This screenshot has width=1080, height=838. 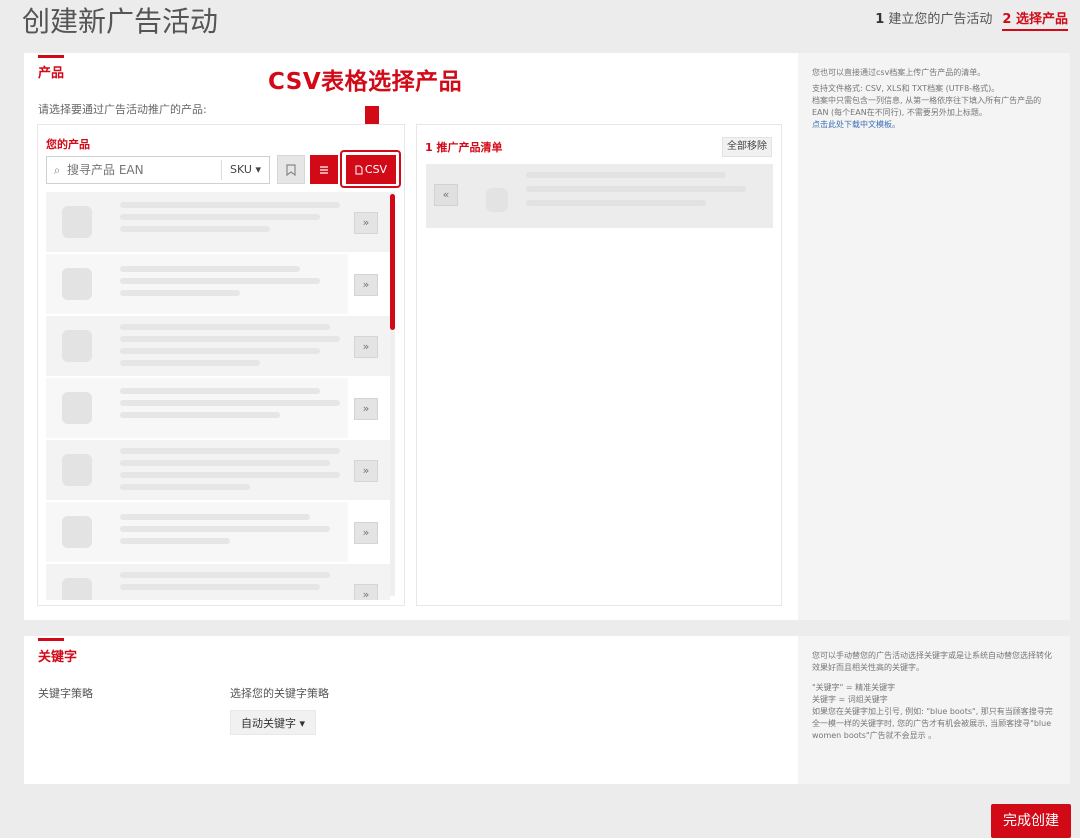 I want to click on download-template-link: 点击此处下载中文模板。, so click(x=934, y=125).